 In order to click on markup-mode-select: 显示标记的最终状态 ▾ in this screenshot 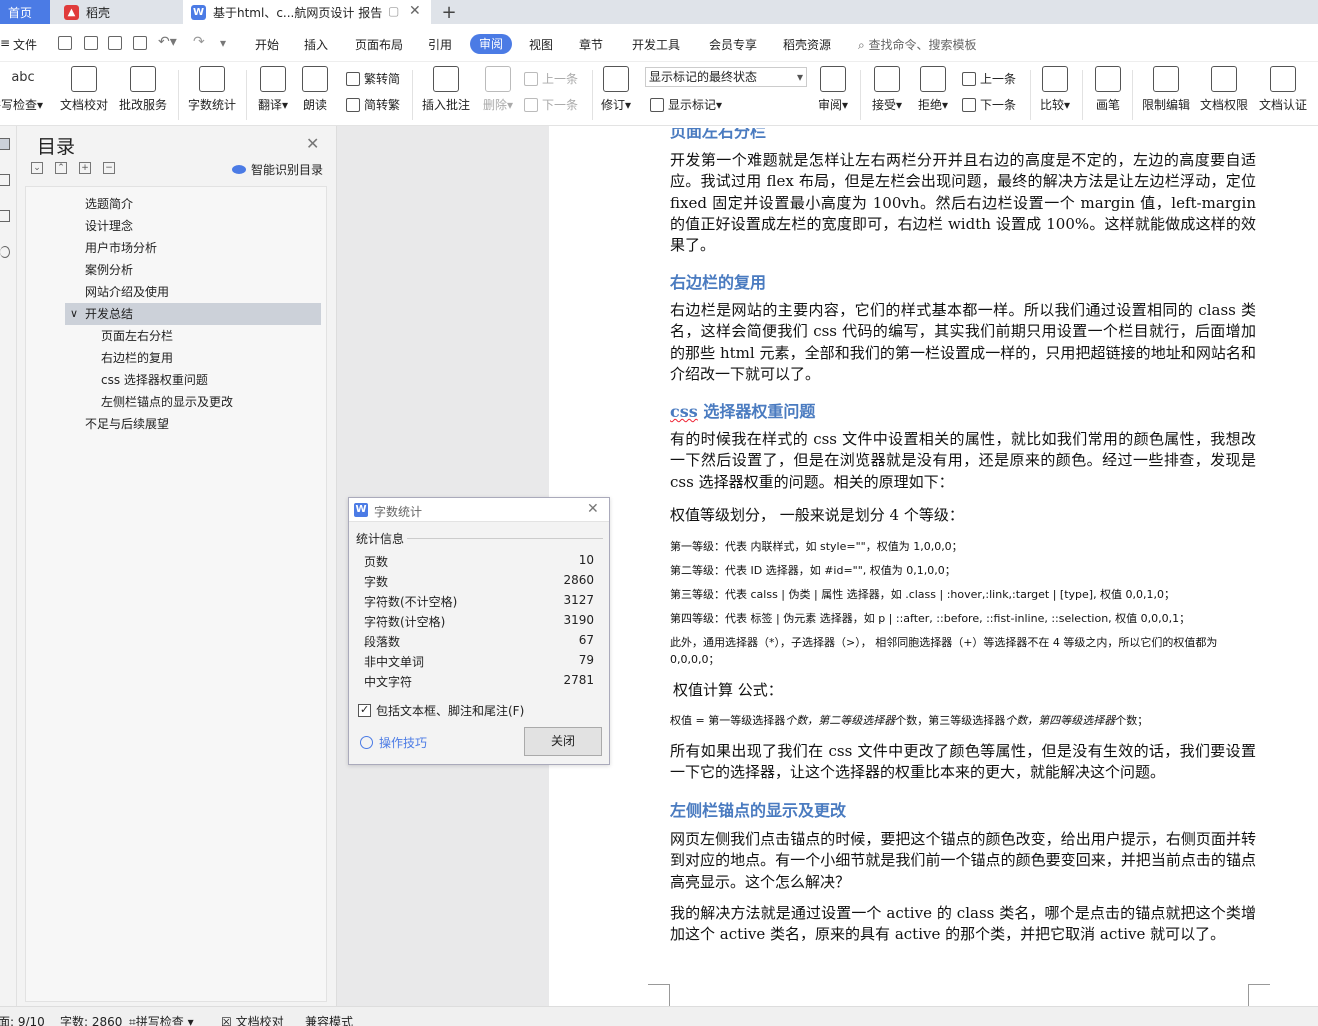, I will do `click(726, 77)`.